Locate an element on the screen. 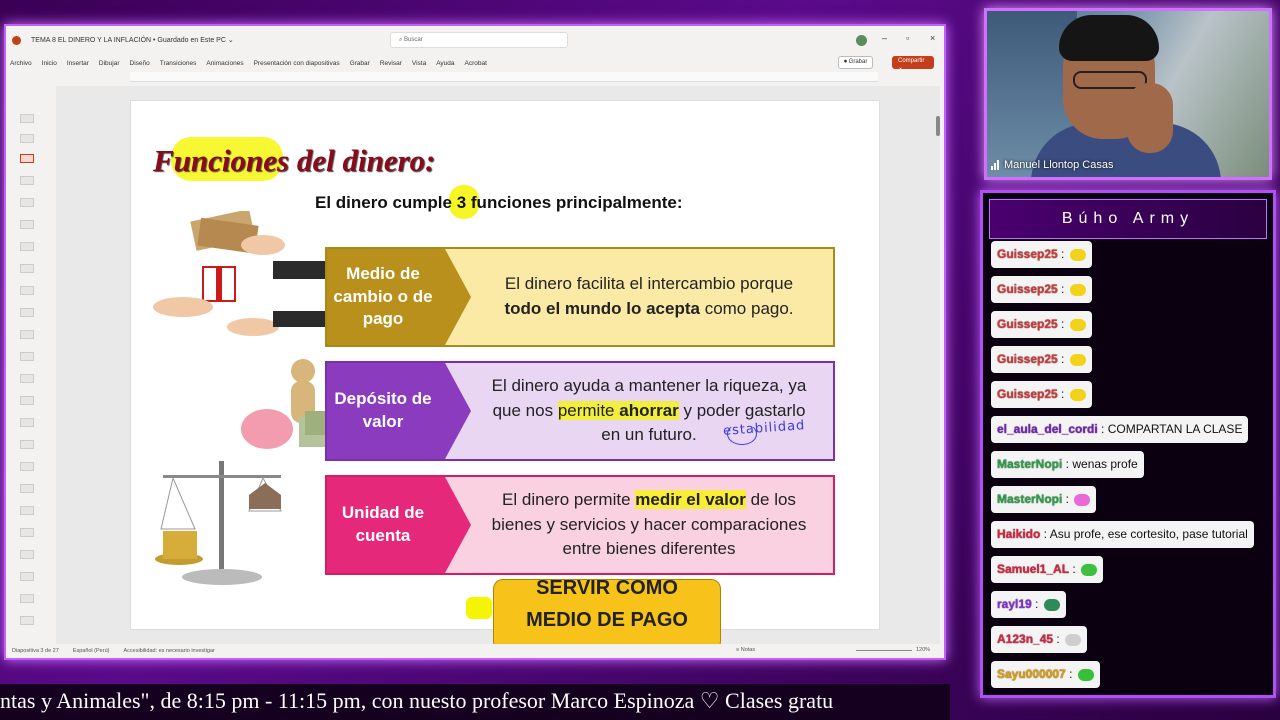 Image resolution: width=1280 pixels, height=720 pixels. menu-archivo: Archivo is located at coordinates (21, 63).